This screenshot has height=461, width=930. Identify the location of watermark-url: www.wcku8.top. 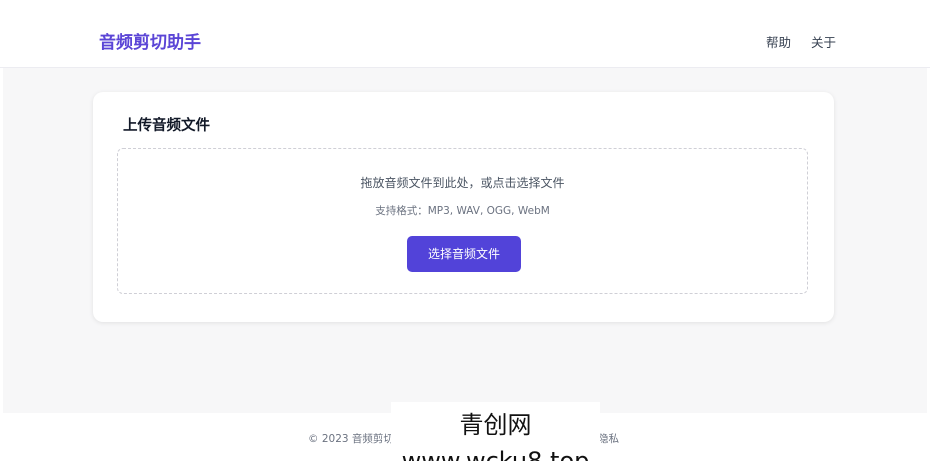
(495, 454).